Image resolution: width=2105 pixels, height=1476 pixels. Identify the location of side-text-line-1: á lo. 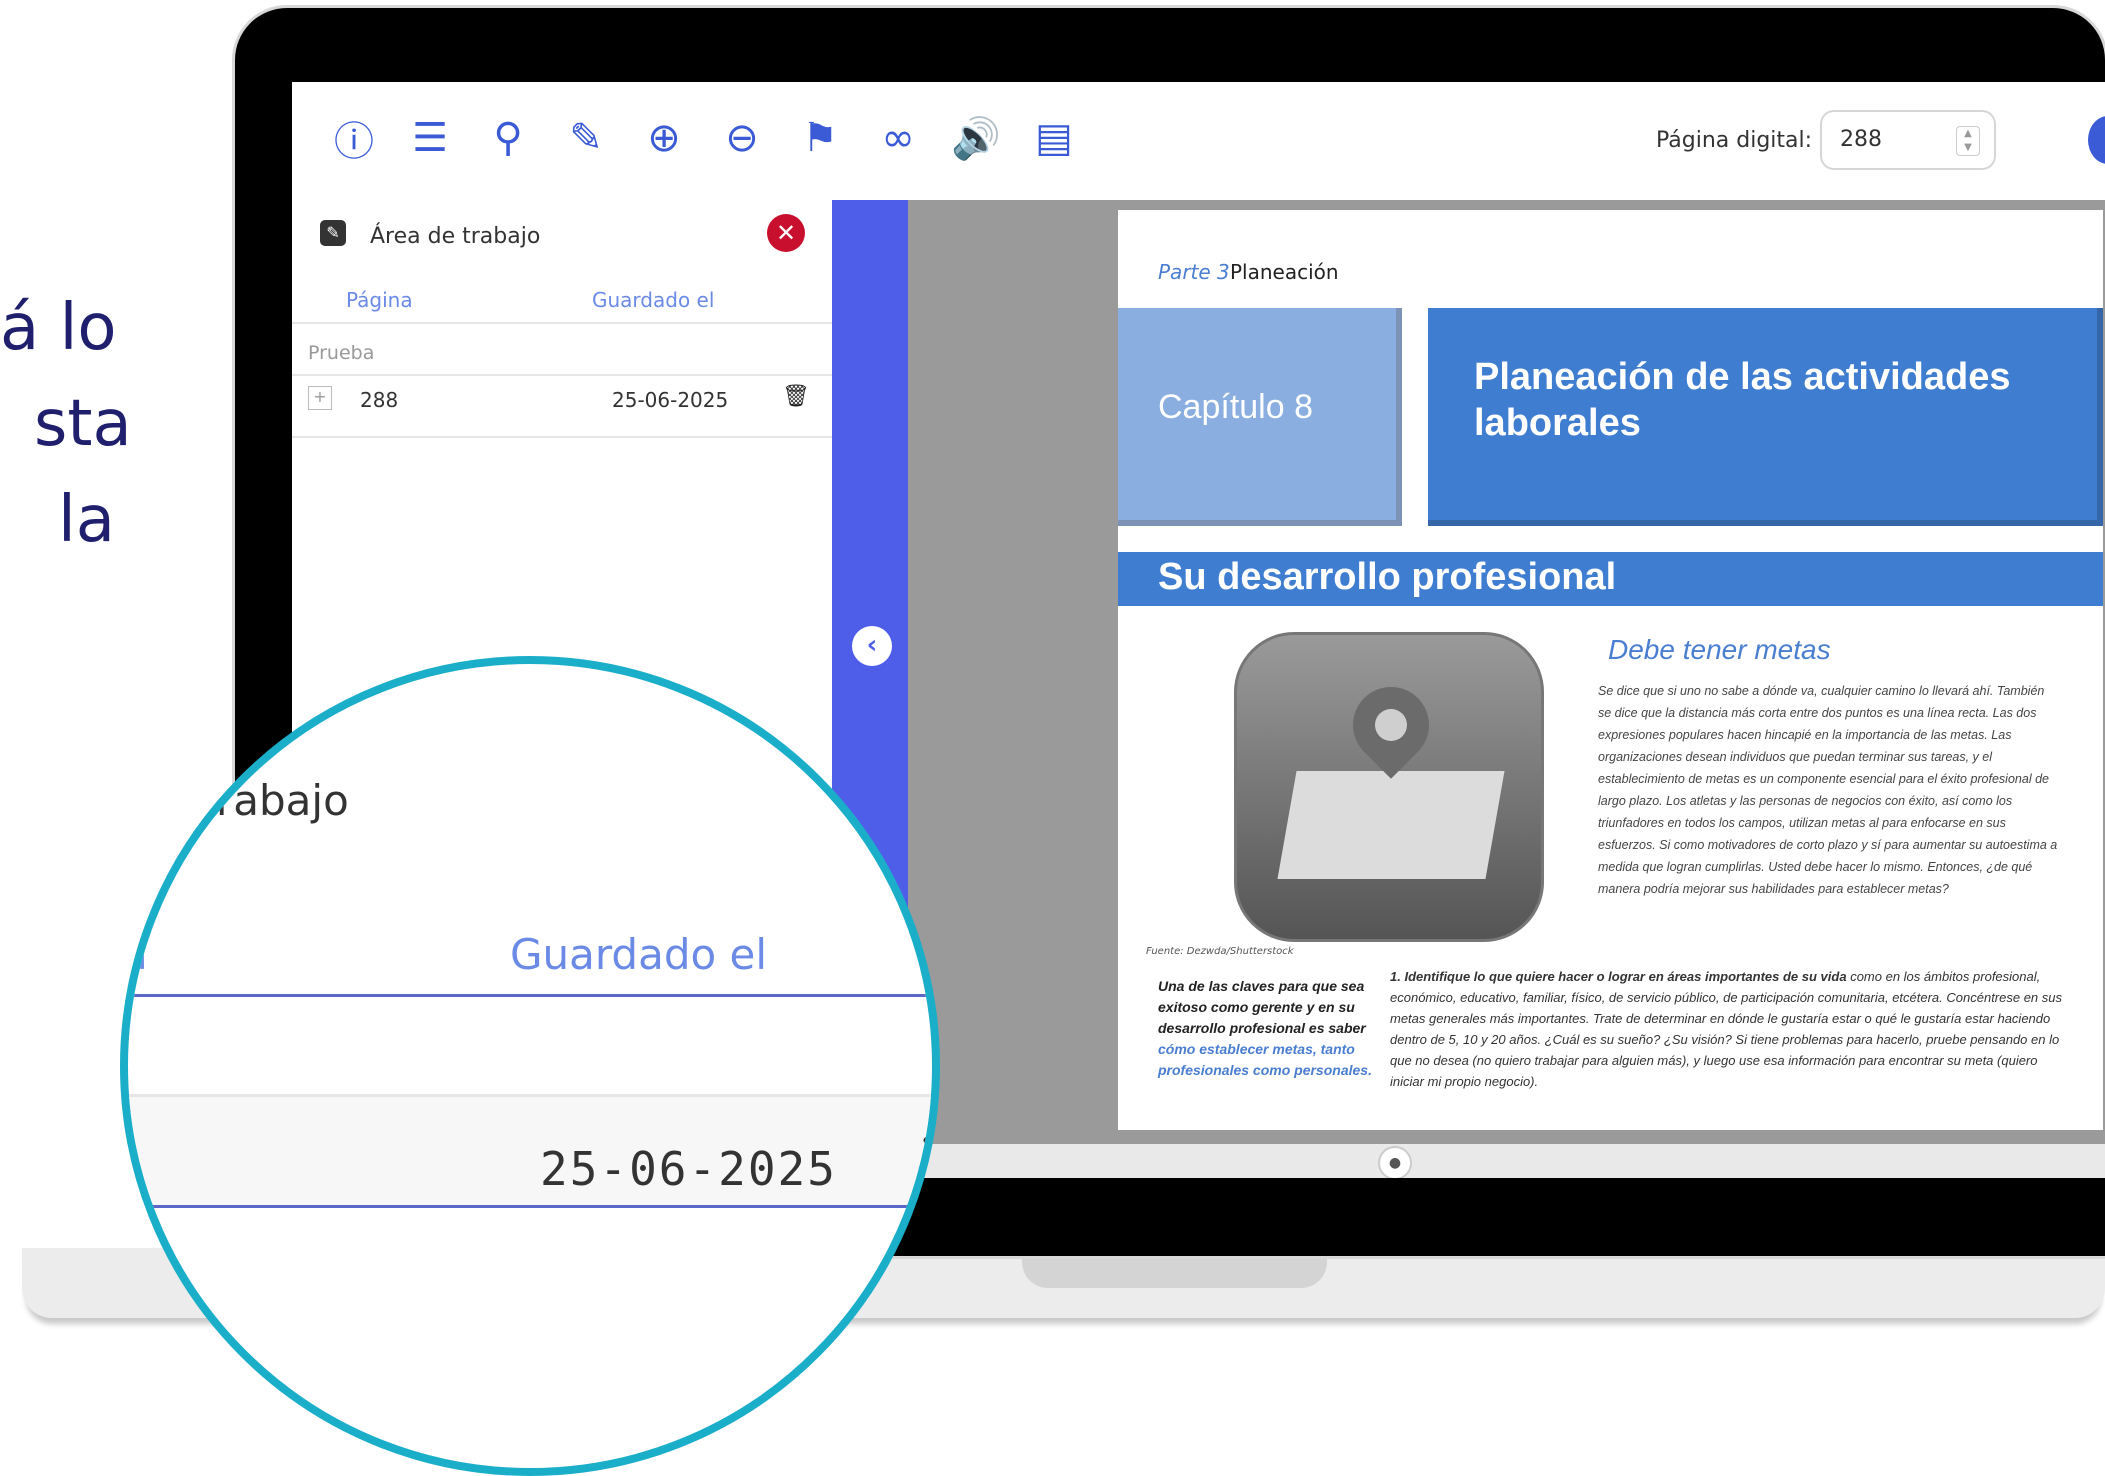
(58, 328).